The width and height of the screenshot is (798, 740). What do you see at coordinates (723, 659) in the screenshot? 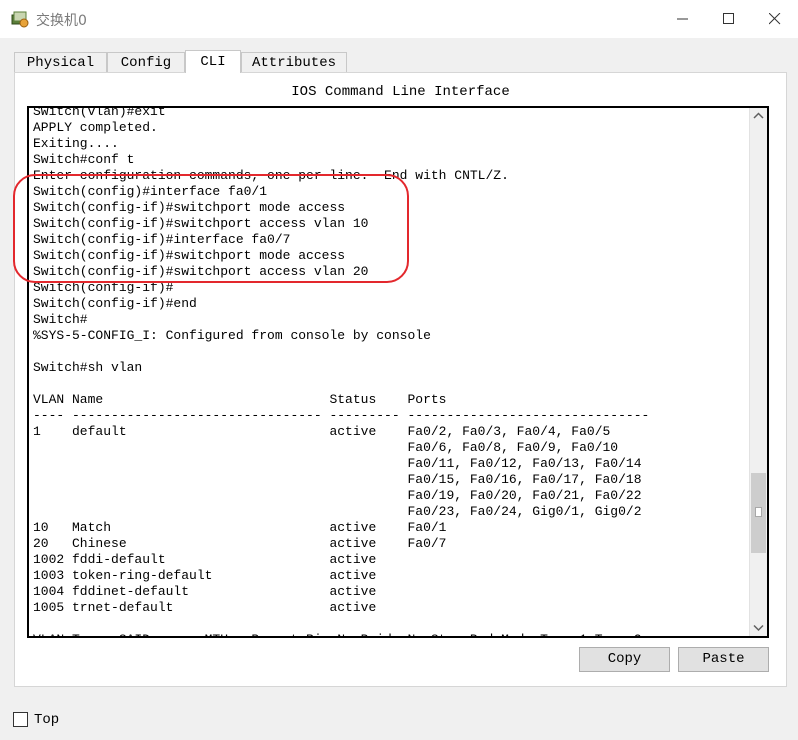
I see `paste-button: Paste` at bounding box center [723, 659].